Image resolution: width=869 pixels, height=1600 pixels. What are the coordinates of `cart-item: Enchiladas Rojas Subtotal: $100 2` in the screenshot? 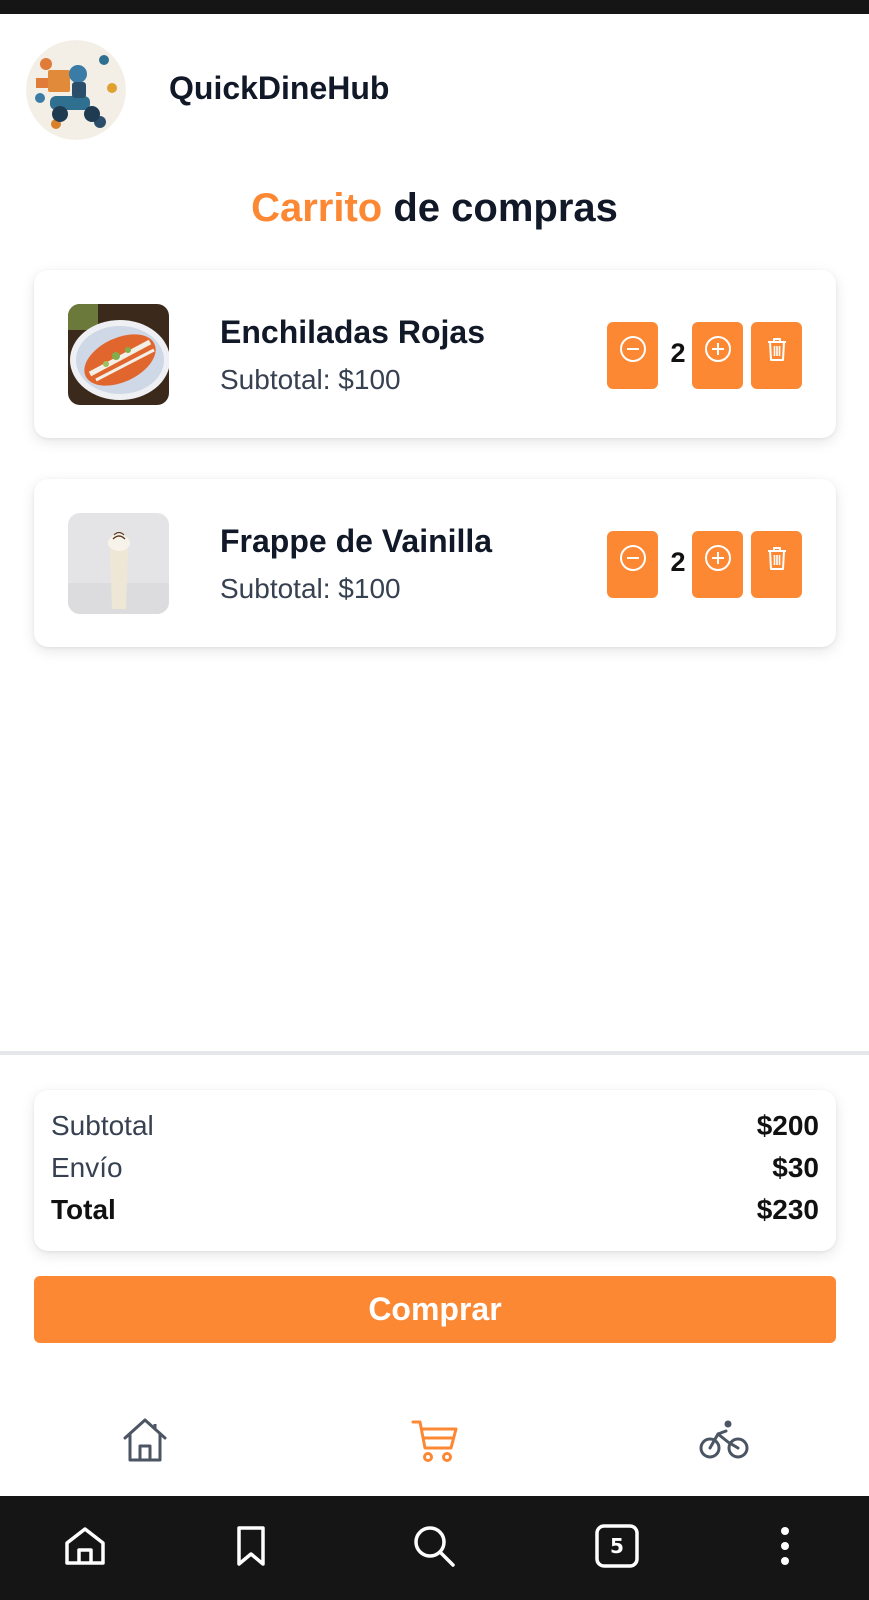 It's located at (435, 354).